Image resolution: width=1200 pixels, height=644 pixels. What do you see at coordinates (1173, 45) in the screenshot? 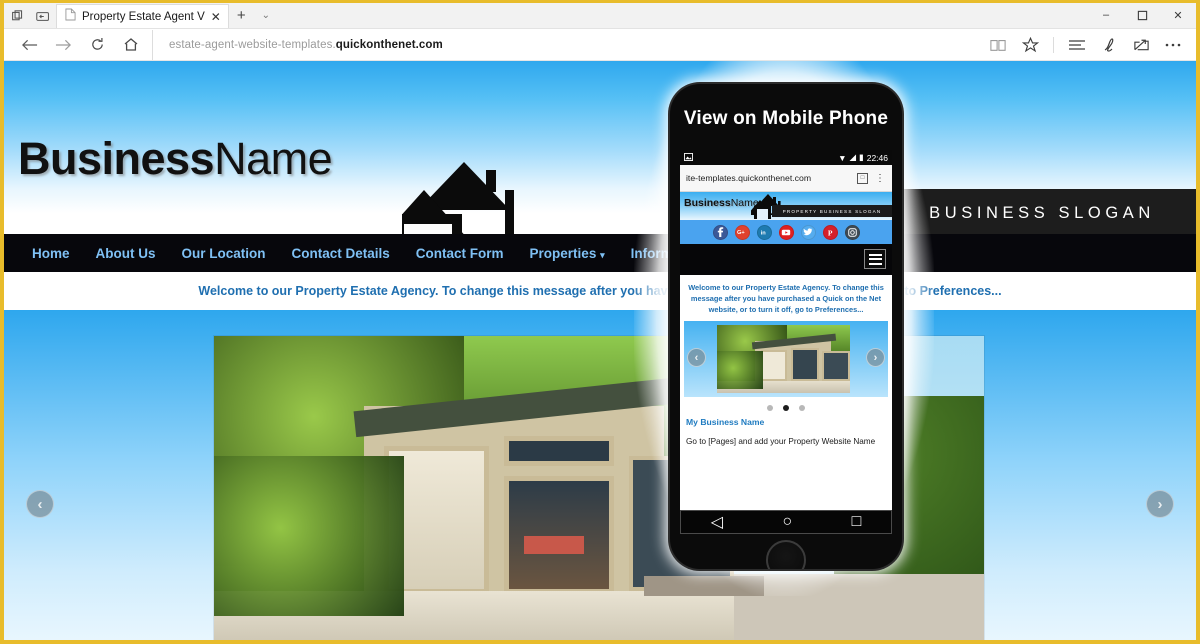
I see `ellipsis-icon` at bounding box center [1173, 45].